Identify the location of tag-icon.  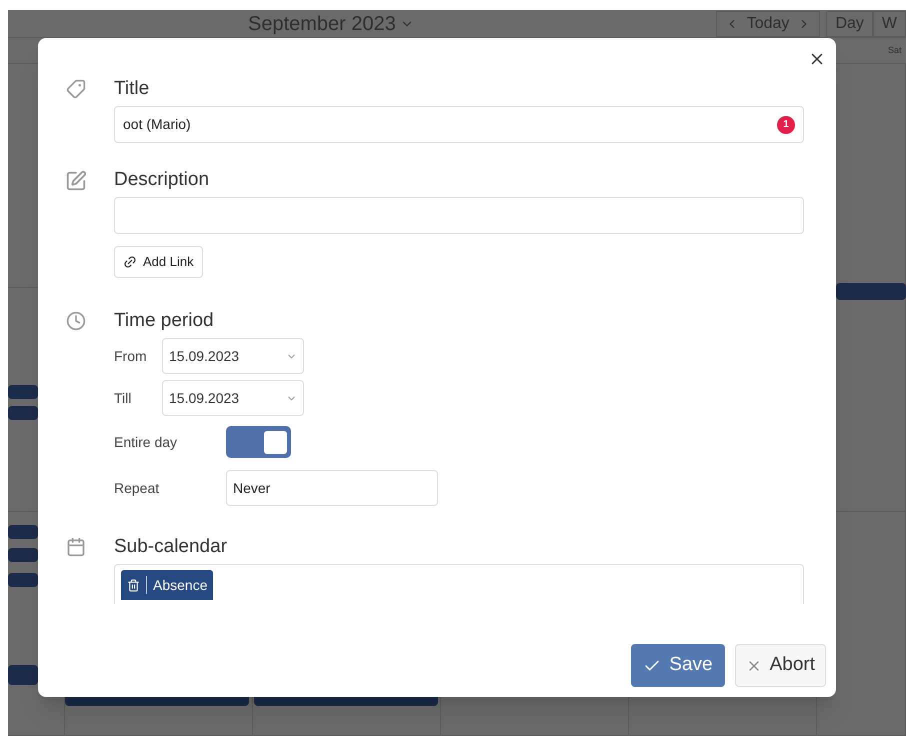
(76, 89).